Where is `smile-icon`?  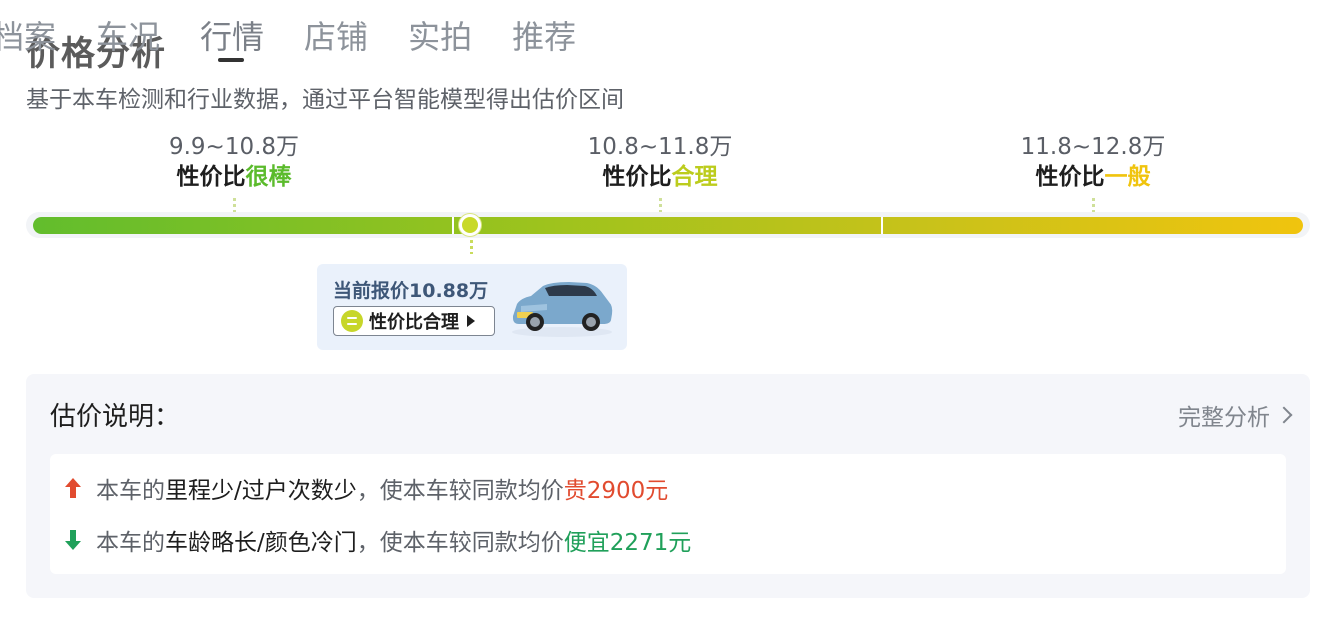
smile-icon is located at coordinates (352, 321).